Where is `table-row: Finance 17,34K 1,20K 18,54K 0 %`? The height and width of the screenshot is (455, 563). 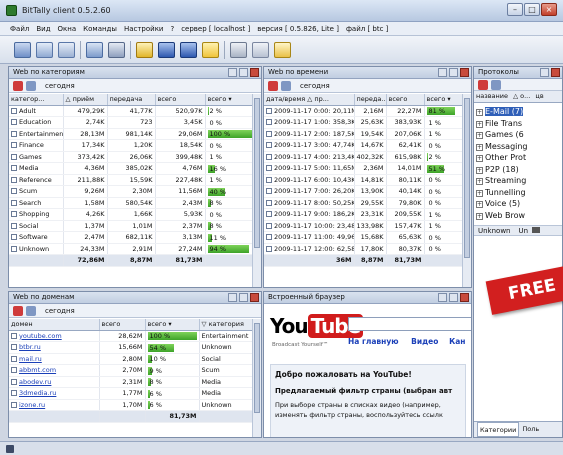 table-row: Finance 17,34K 1,20K 18,54K 0 % is located at coordinates (132, 145).